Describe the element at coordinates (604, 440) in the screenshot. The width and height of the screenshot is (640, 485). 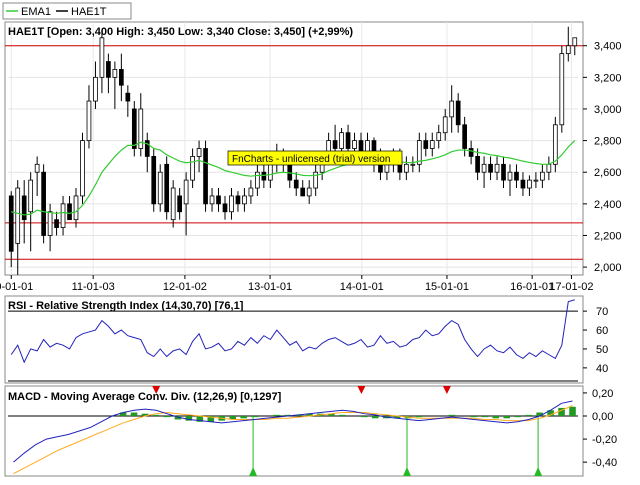
I see `macd-y-tick-label: -0,20` at that location.